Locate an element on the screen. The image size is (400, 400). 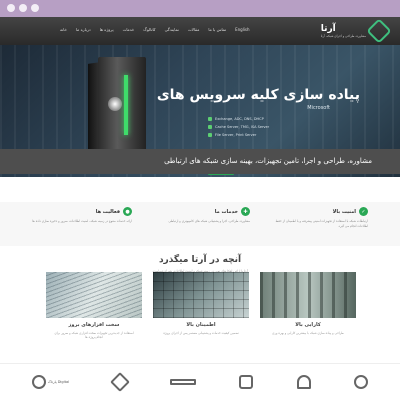
site-logo: آرتا مشاوره، طراحی و اجرای شبکه، آرتا is located at coordinates (356, 31).